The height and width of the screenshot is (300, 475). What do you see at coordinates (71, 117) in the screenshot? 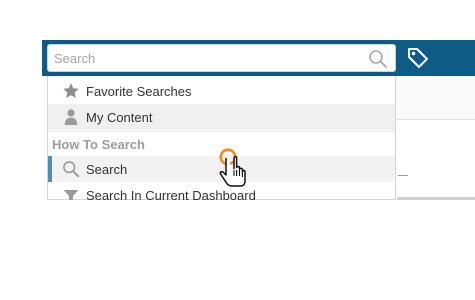
I see `person-icon` at bounding box center [71, 117].